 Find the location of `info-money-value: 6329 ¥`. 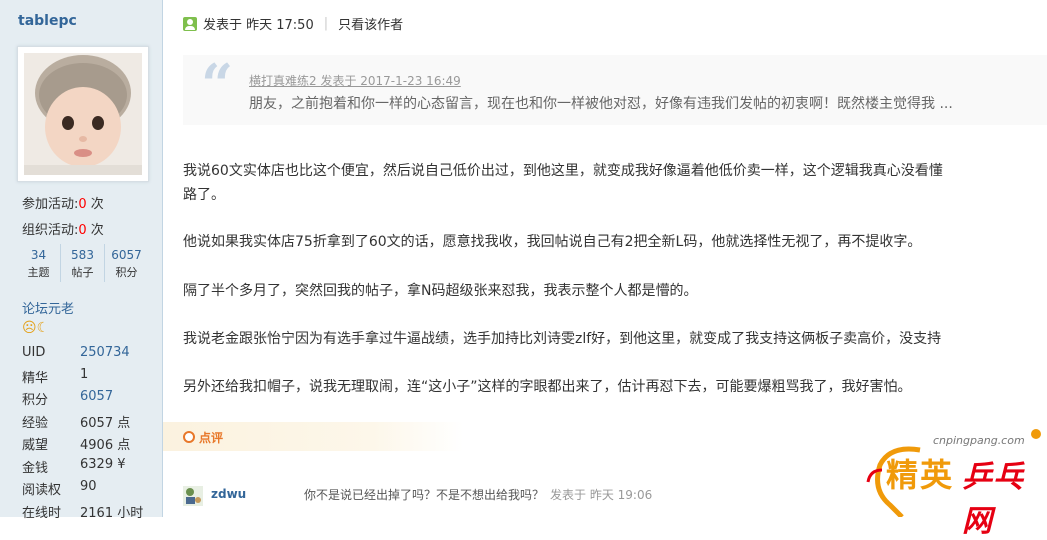

info-money-value: 6329 ¥ is located at coordinates (103, 464).